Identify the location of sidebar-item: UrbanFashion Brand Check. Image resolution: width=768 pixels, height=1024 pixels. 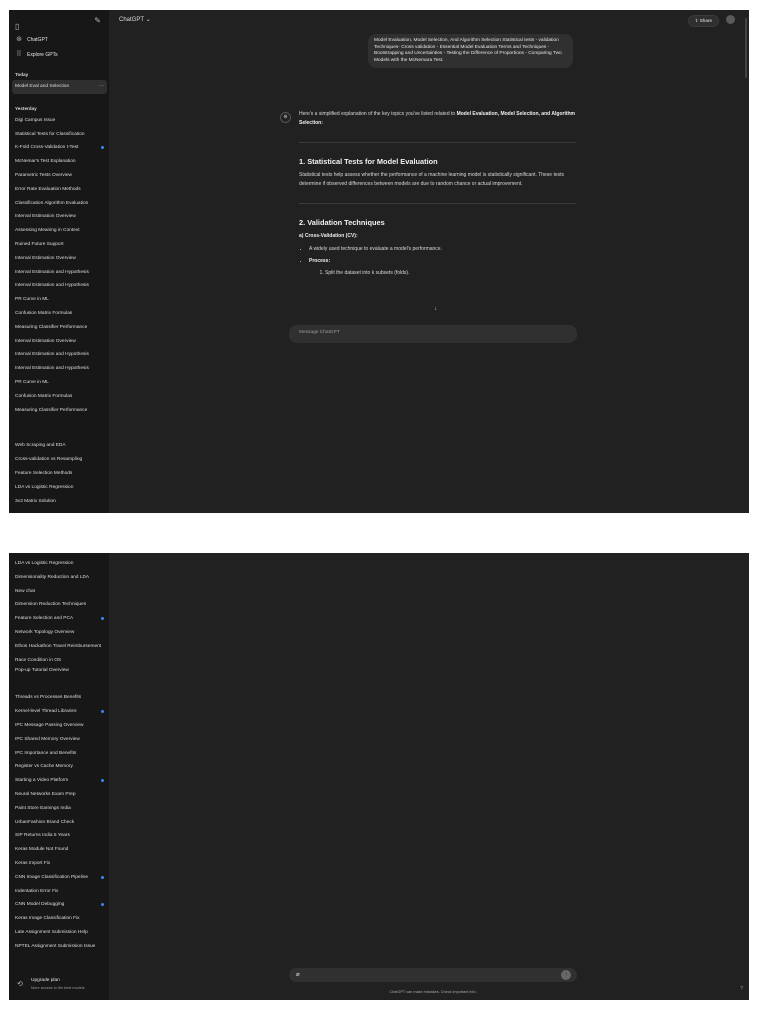
(60, 823).